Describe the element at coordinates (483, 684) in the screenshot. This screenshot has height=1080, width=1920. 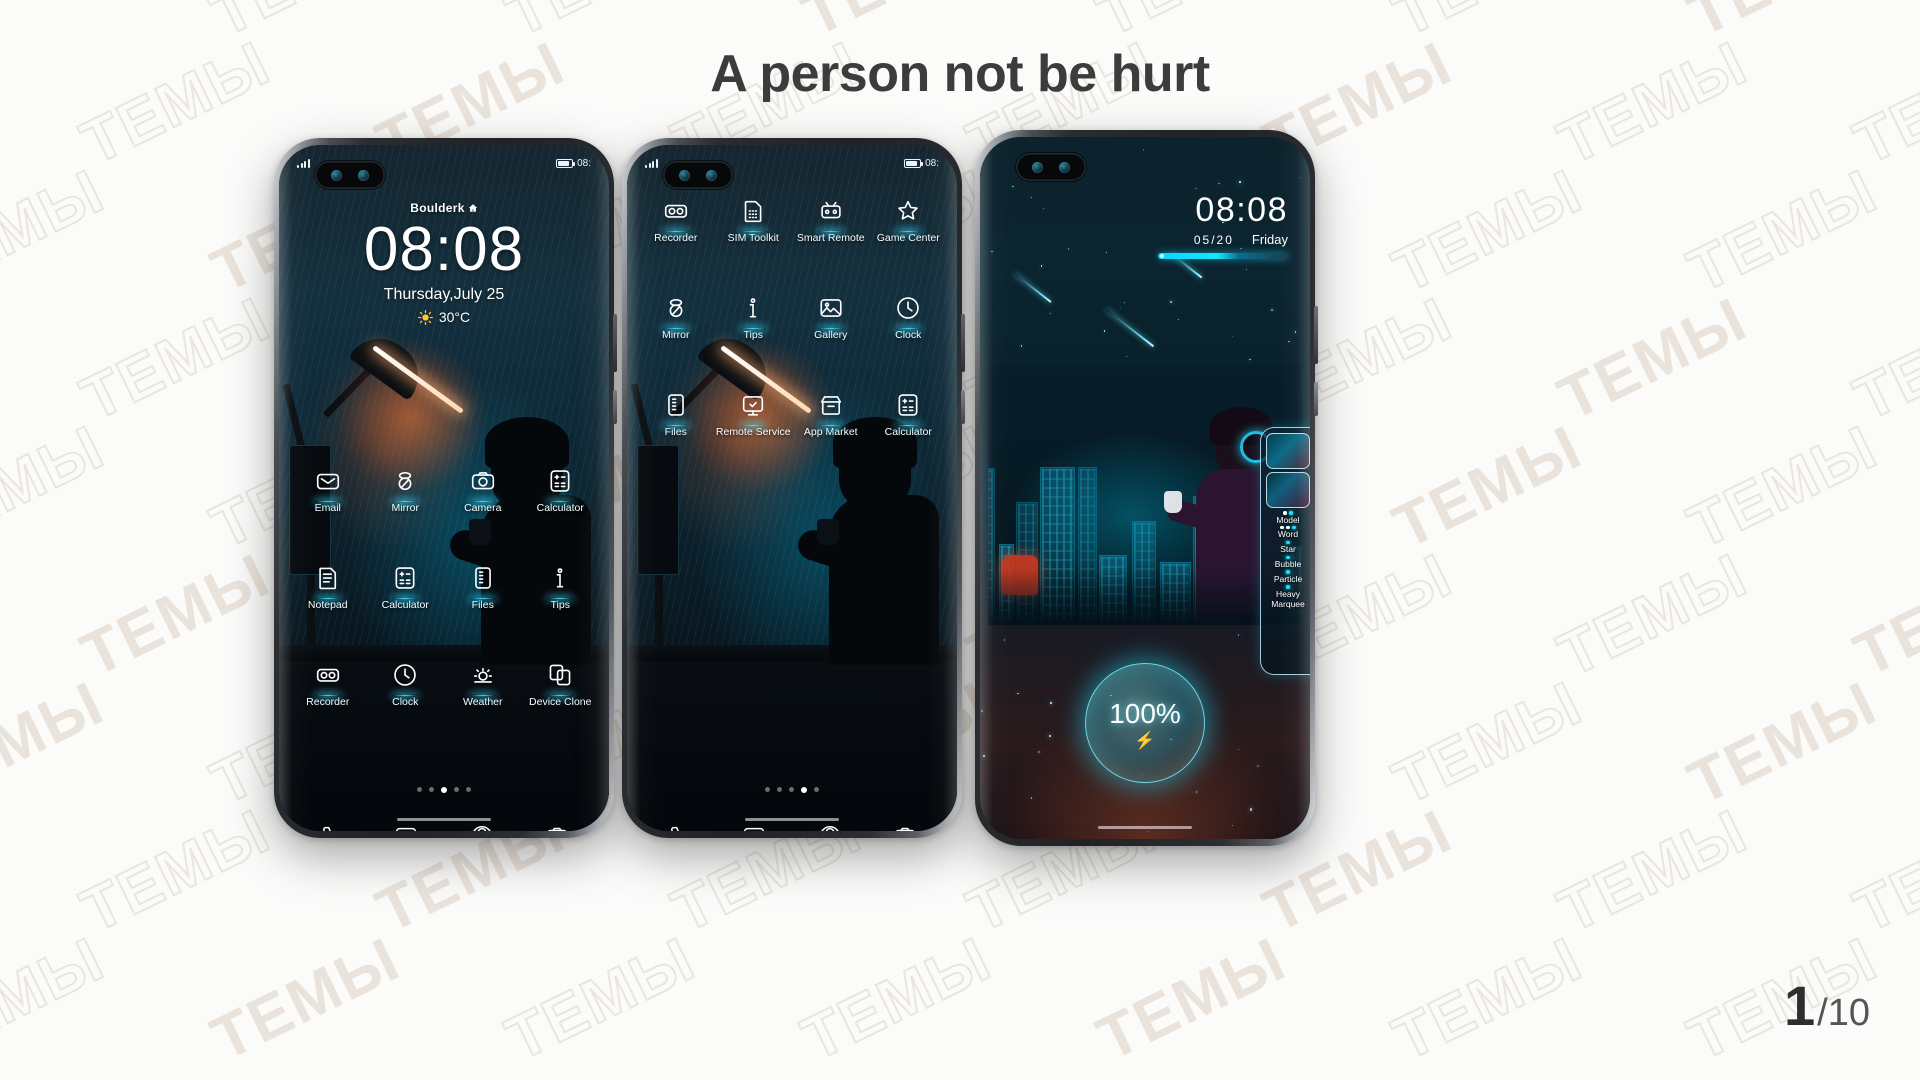
I see `app-icon-weather: Weather` at that location.